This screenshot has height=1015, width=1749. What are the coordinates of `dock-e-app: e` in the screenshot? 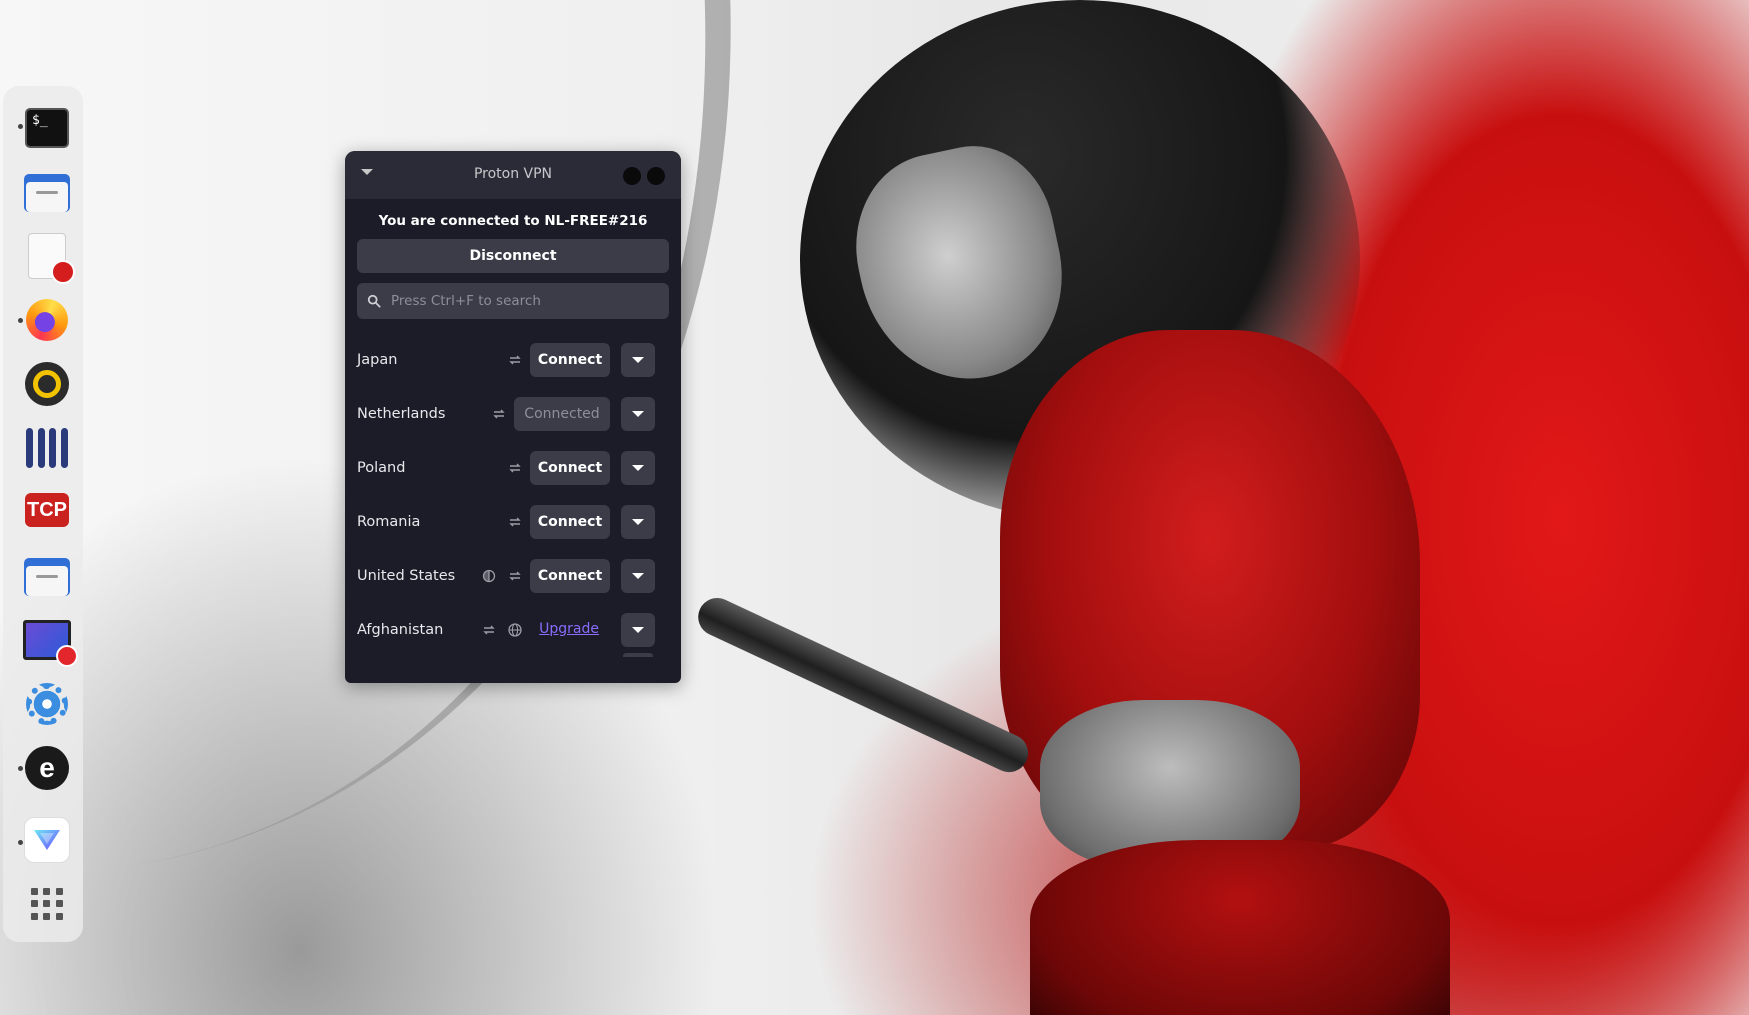 It's located at (47, 768).